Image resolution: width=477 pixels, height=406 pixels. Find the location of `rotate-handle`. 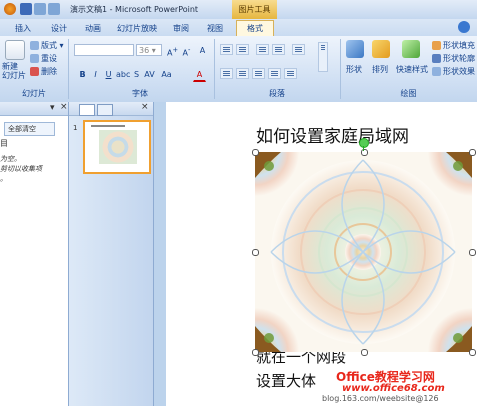

rotate-handle is located at coordinates (364, 143).